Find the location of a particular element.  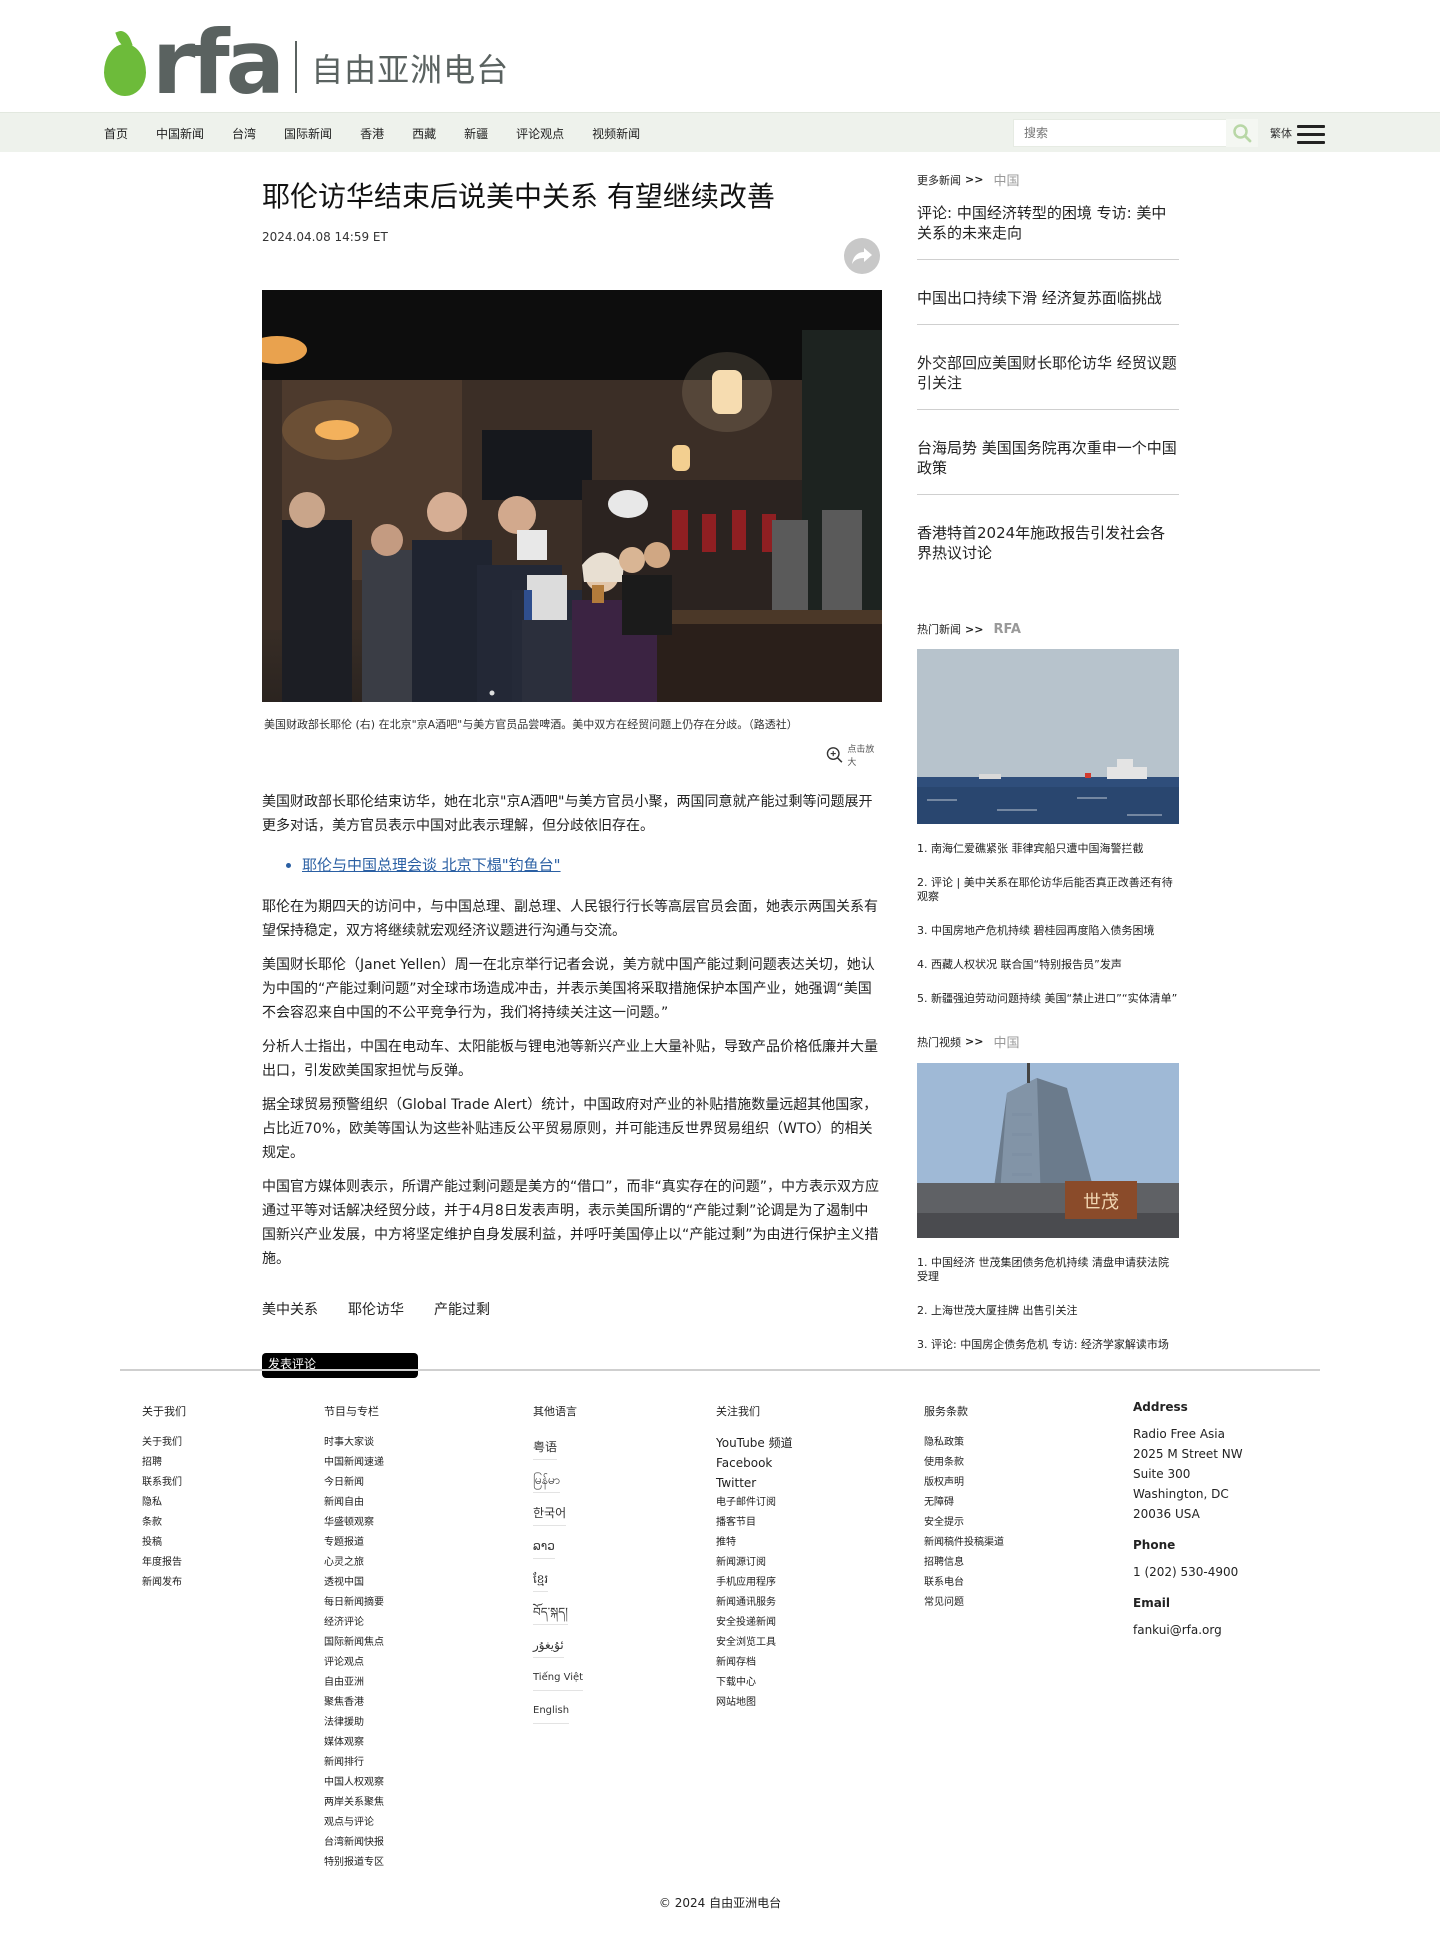

footer-link: Twitter is located at coordinates (754, 1483).